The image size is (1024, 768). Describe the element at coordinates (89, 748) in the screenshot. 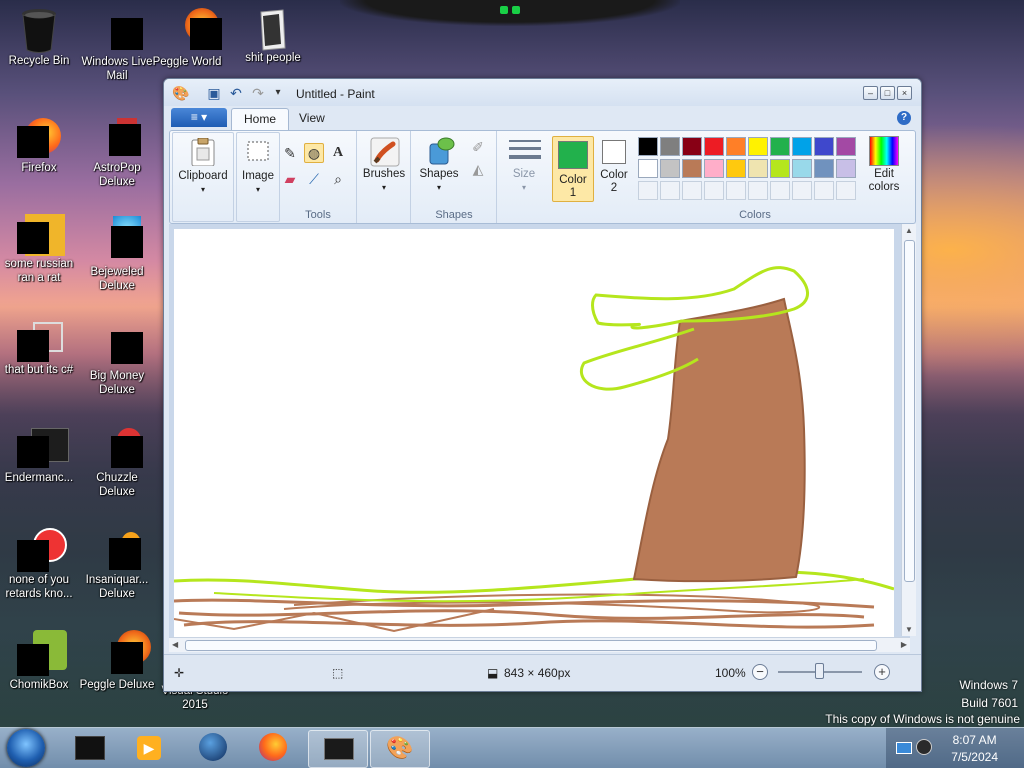

I see `taskbar-app-black` at that location.